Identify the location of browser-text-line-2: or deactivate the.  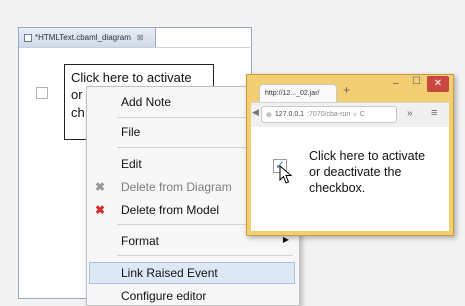
(355, 172).